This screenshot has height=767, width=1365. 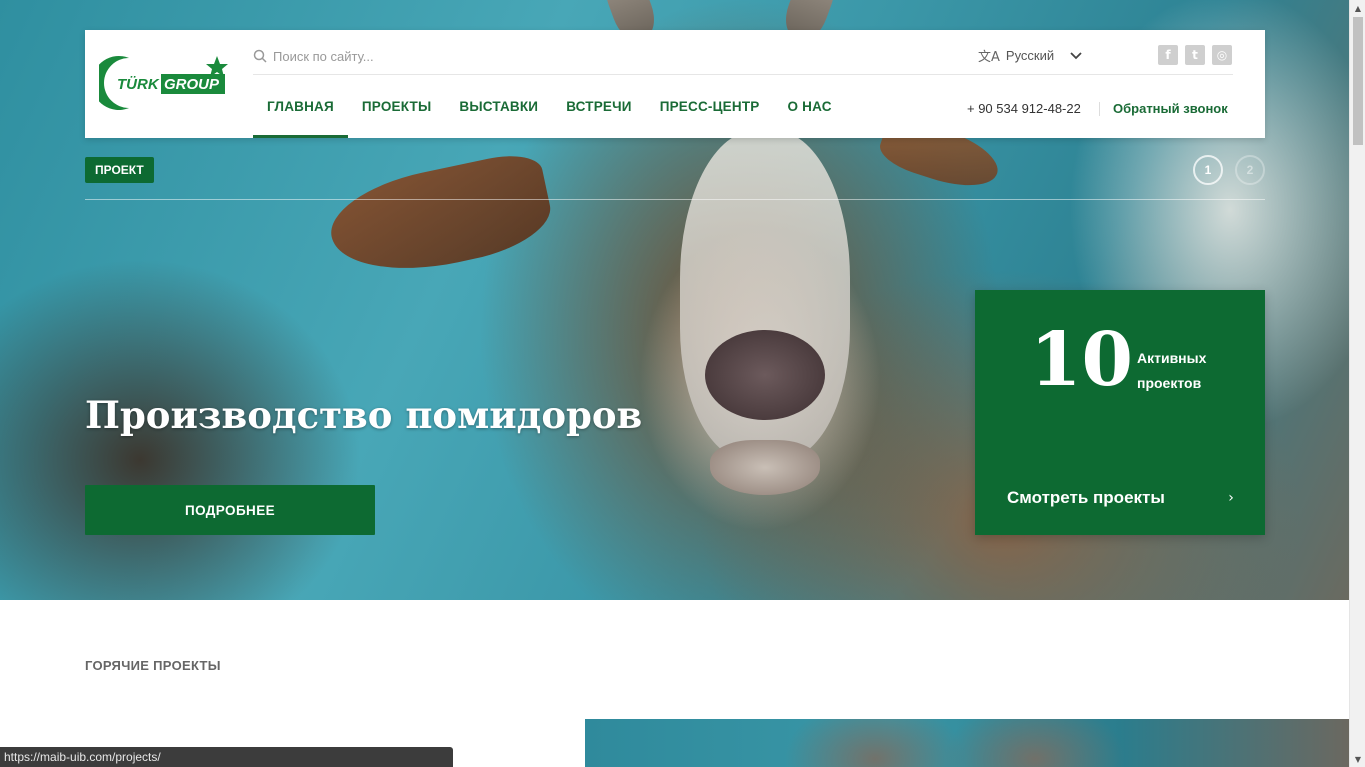 I want to click on language-selector: 文A Русский, so click(x=1030, y=55).